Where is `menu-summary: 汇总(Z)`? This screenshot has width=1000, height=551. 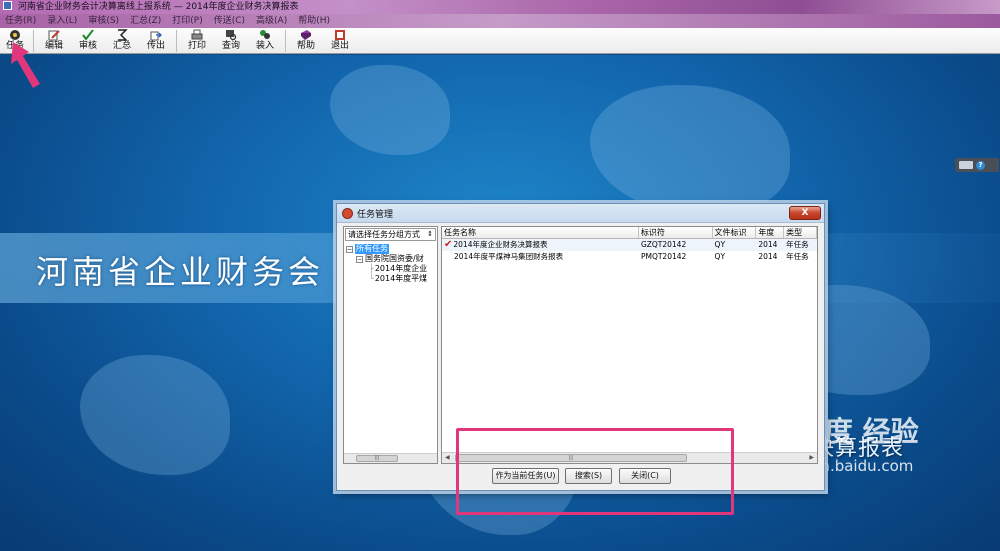
menu-summary: 汇总(Z) is located at coordinates (146, 21).